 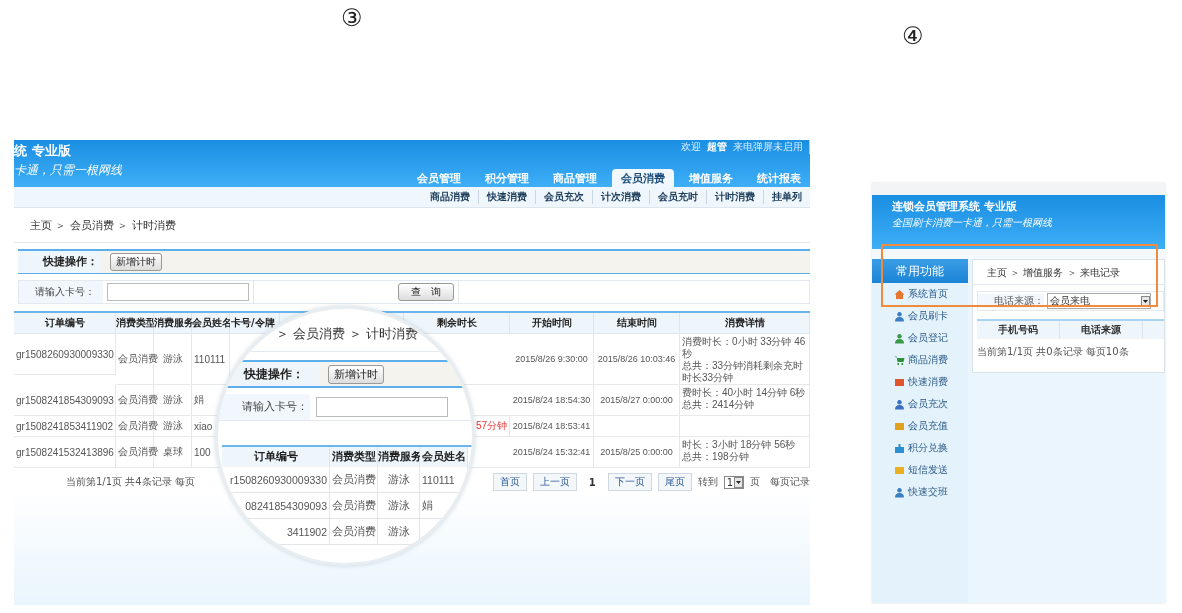 I want to click on table-cell: 2015/8/27 0:00:00, so click(x=637, y=400).